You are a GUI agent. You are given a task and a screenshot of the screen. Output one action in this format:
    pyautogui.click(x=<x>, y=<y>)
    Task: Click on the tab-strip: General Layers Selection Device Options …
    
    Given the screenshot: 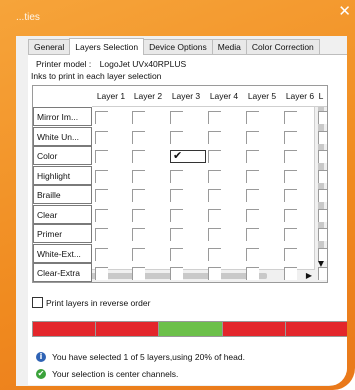 What is the action you would take?
    pyautogui.click(x=174, y=46)
    